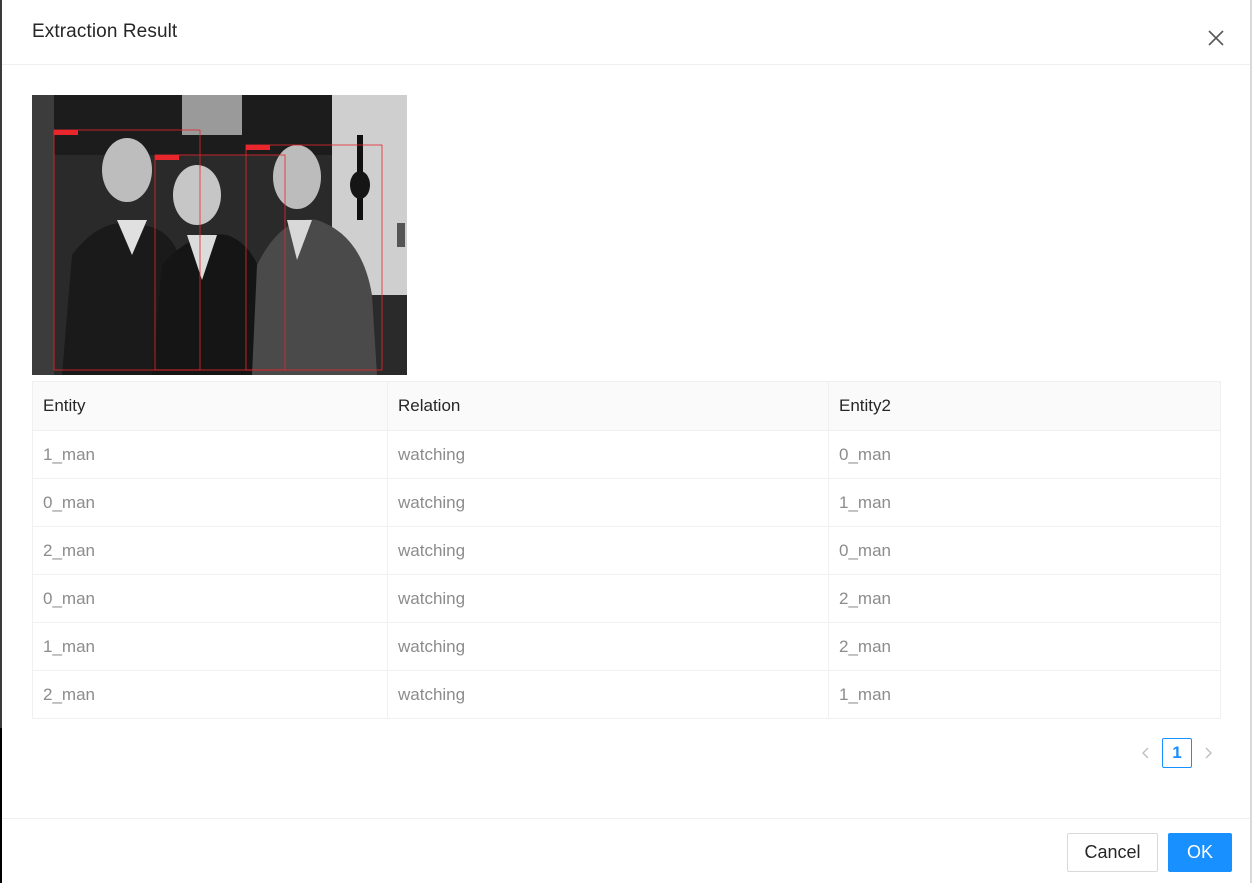 The height and width of the screenshot is (883, 1252). I want to click on extraction-preview-image, so click(219, 235).